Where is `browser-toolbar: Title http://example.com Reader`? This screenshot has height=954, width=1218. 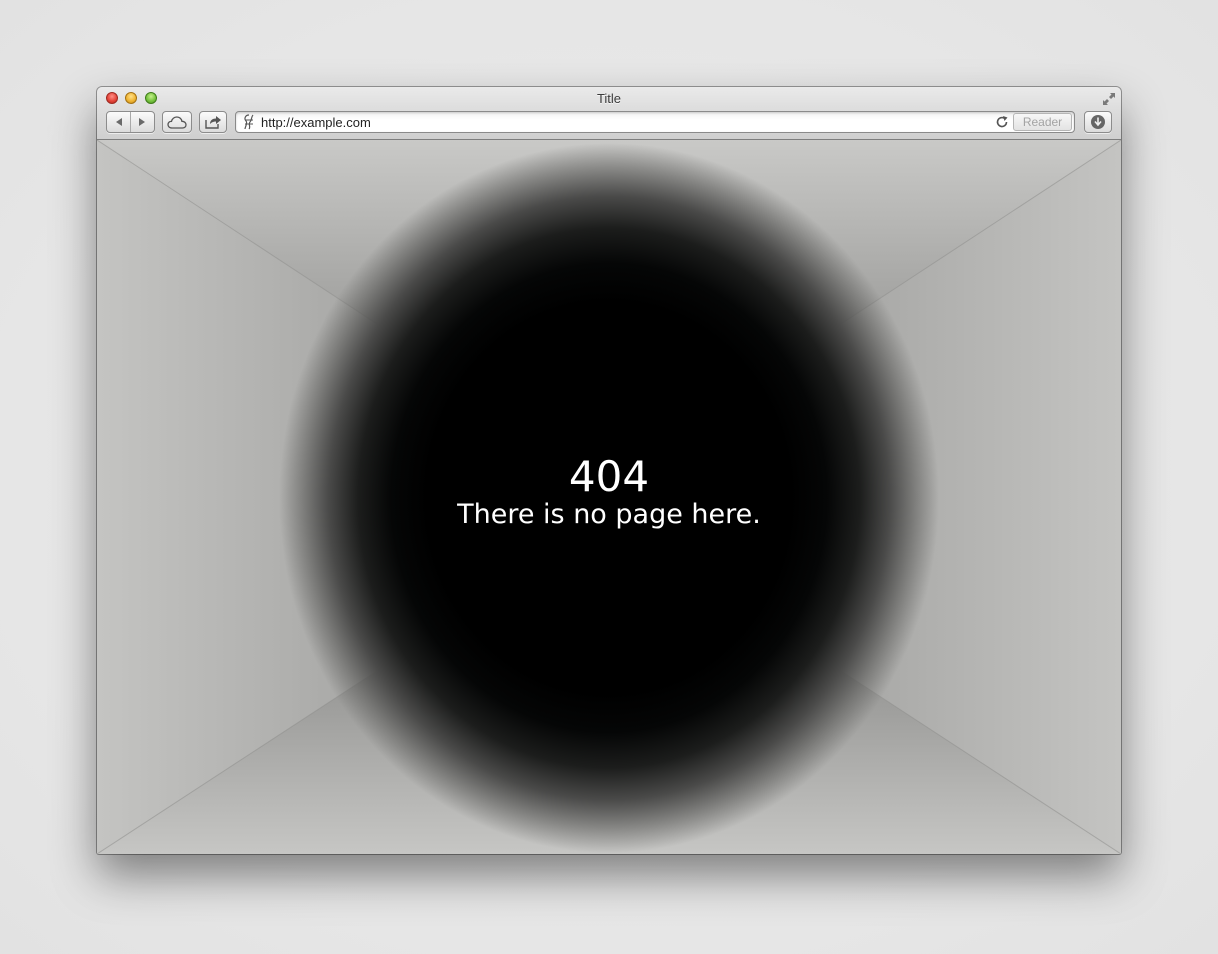
browser-toolbar: Title http://example.com Reader is located at coordinates (609, 113).